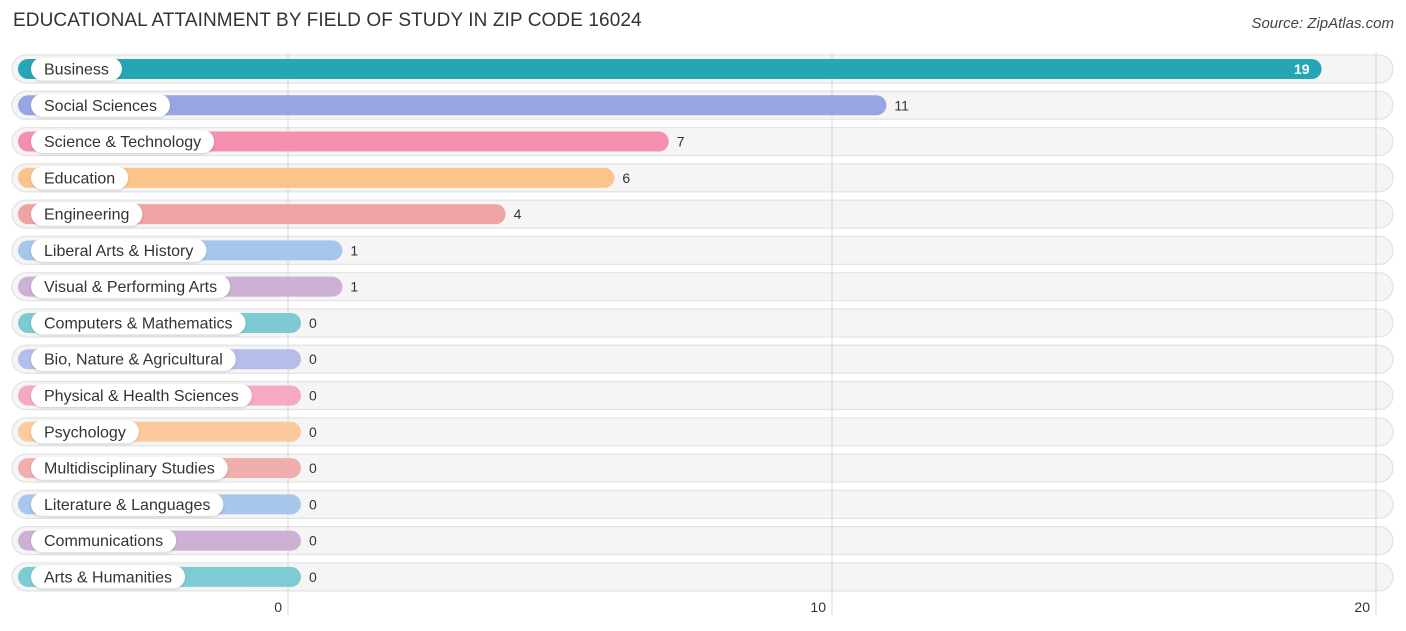 The image size is (1406, 631). Describe the element at coordinates (681, 142) in the screenshot. I see `value-label: 7` at that location.